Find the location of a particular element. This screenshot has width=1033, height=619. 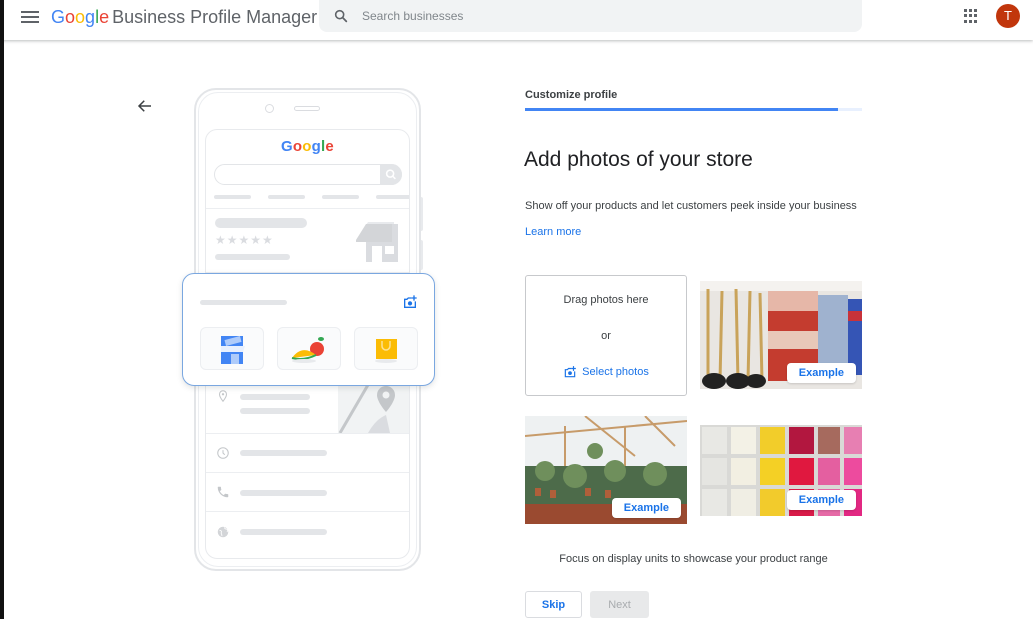

example-photo-garden-center: Example is located at coordinates (606, 470).